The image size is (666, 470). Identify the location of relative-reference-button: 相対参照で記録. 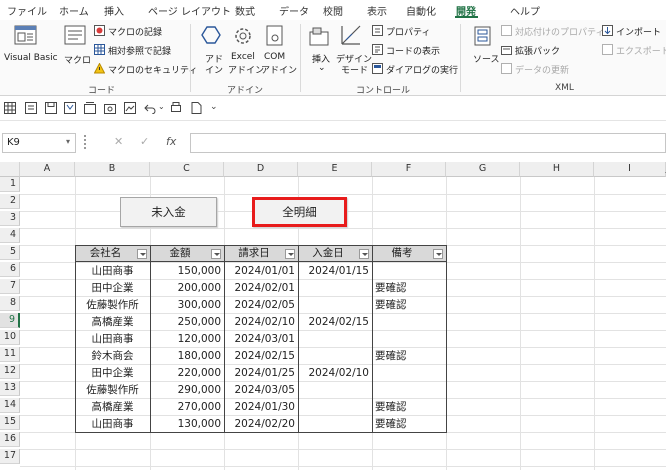
(139, 50).